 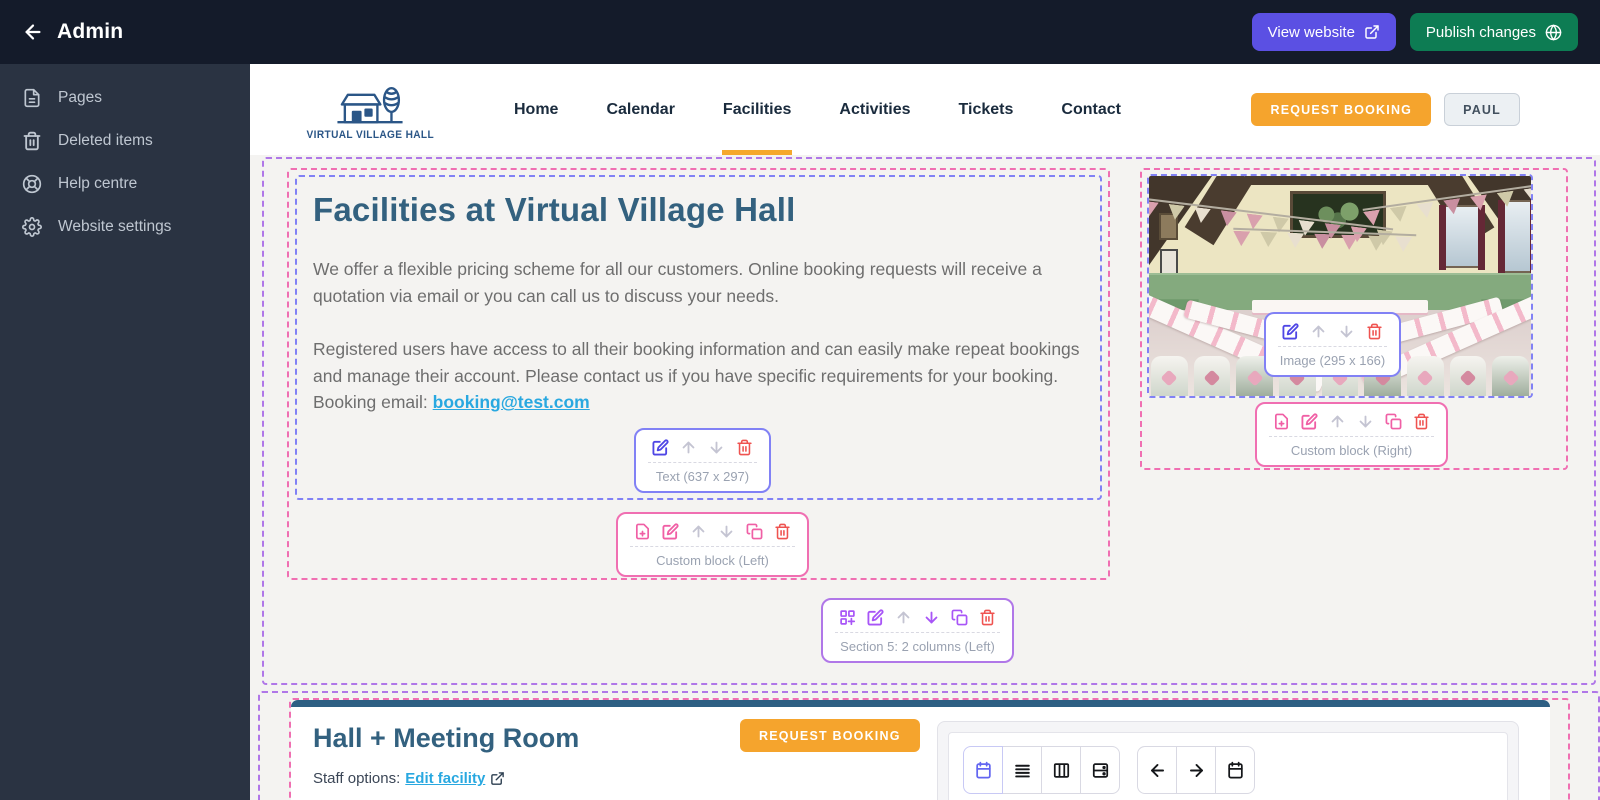 I want to click on back-arrow-icon, so click(x=33, y=32).